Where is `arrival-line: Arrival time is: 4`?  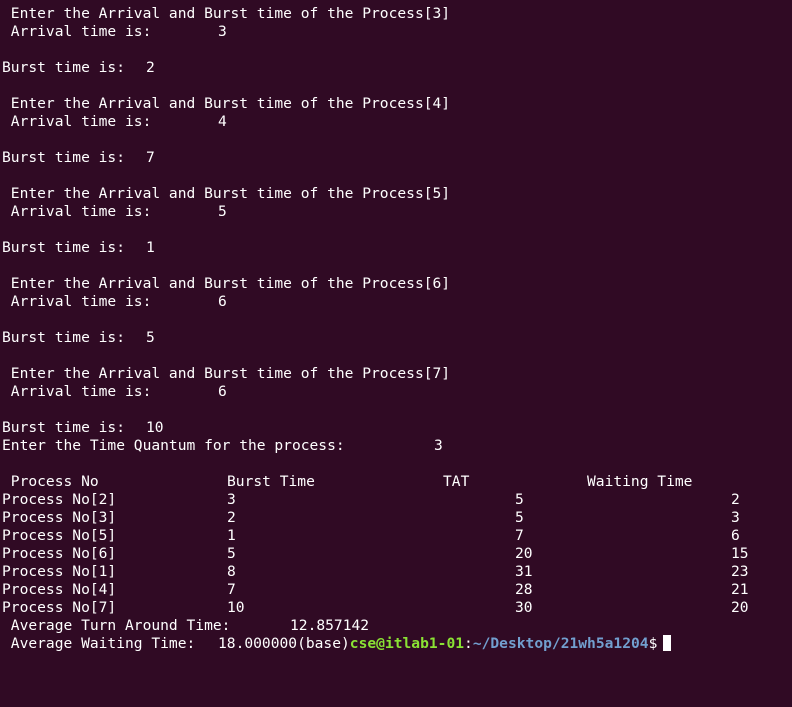
arrival-line: Arrival time is: 4 is located at coordinates (114, 122).